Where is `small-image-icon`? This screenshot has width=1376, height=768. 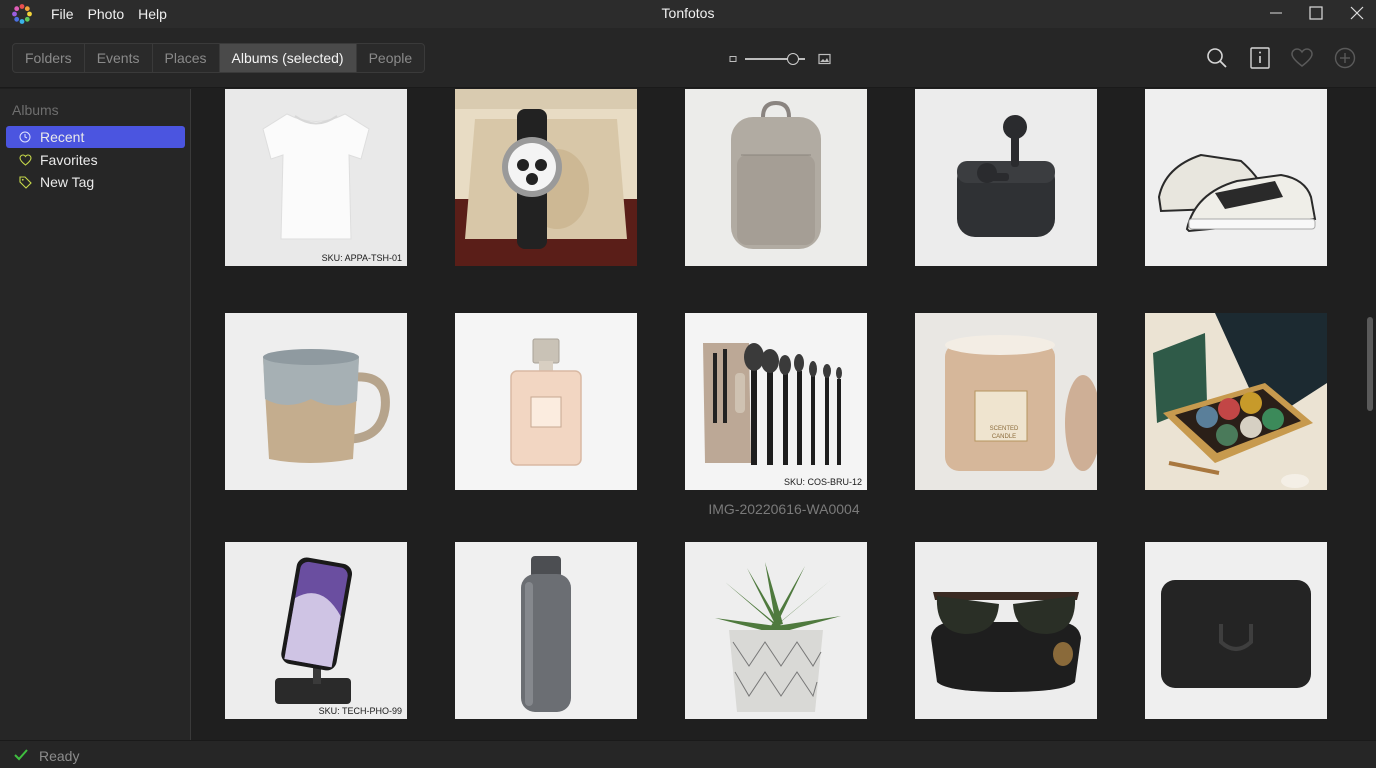
small-image-icon is located at coordinates (733, 59).